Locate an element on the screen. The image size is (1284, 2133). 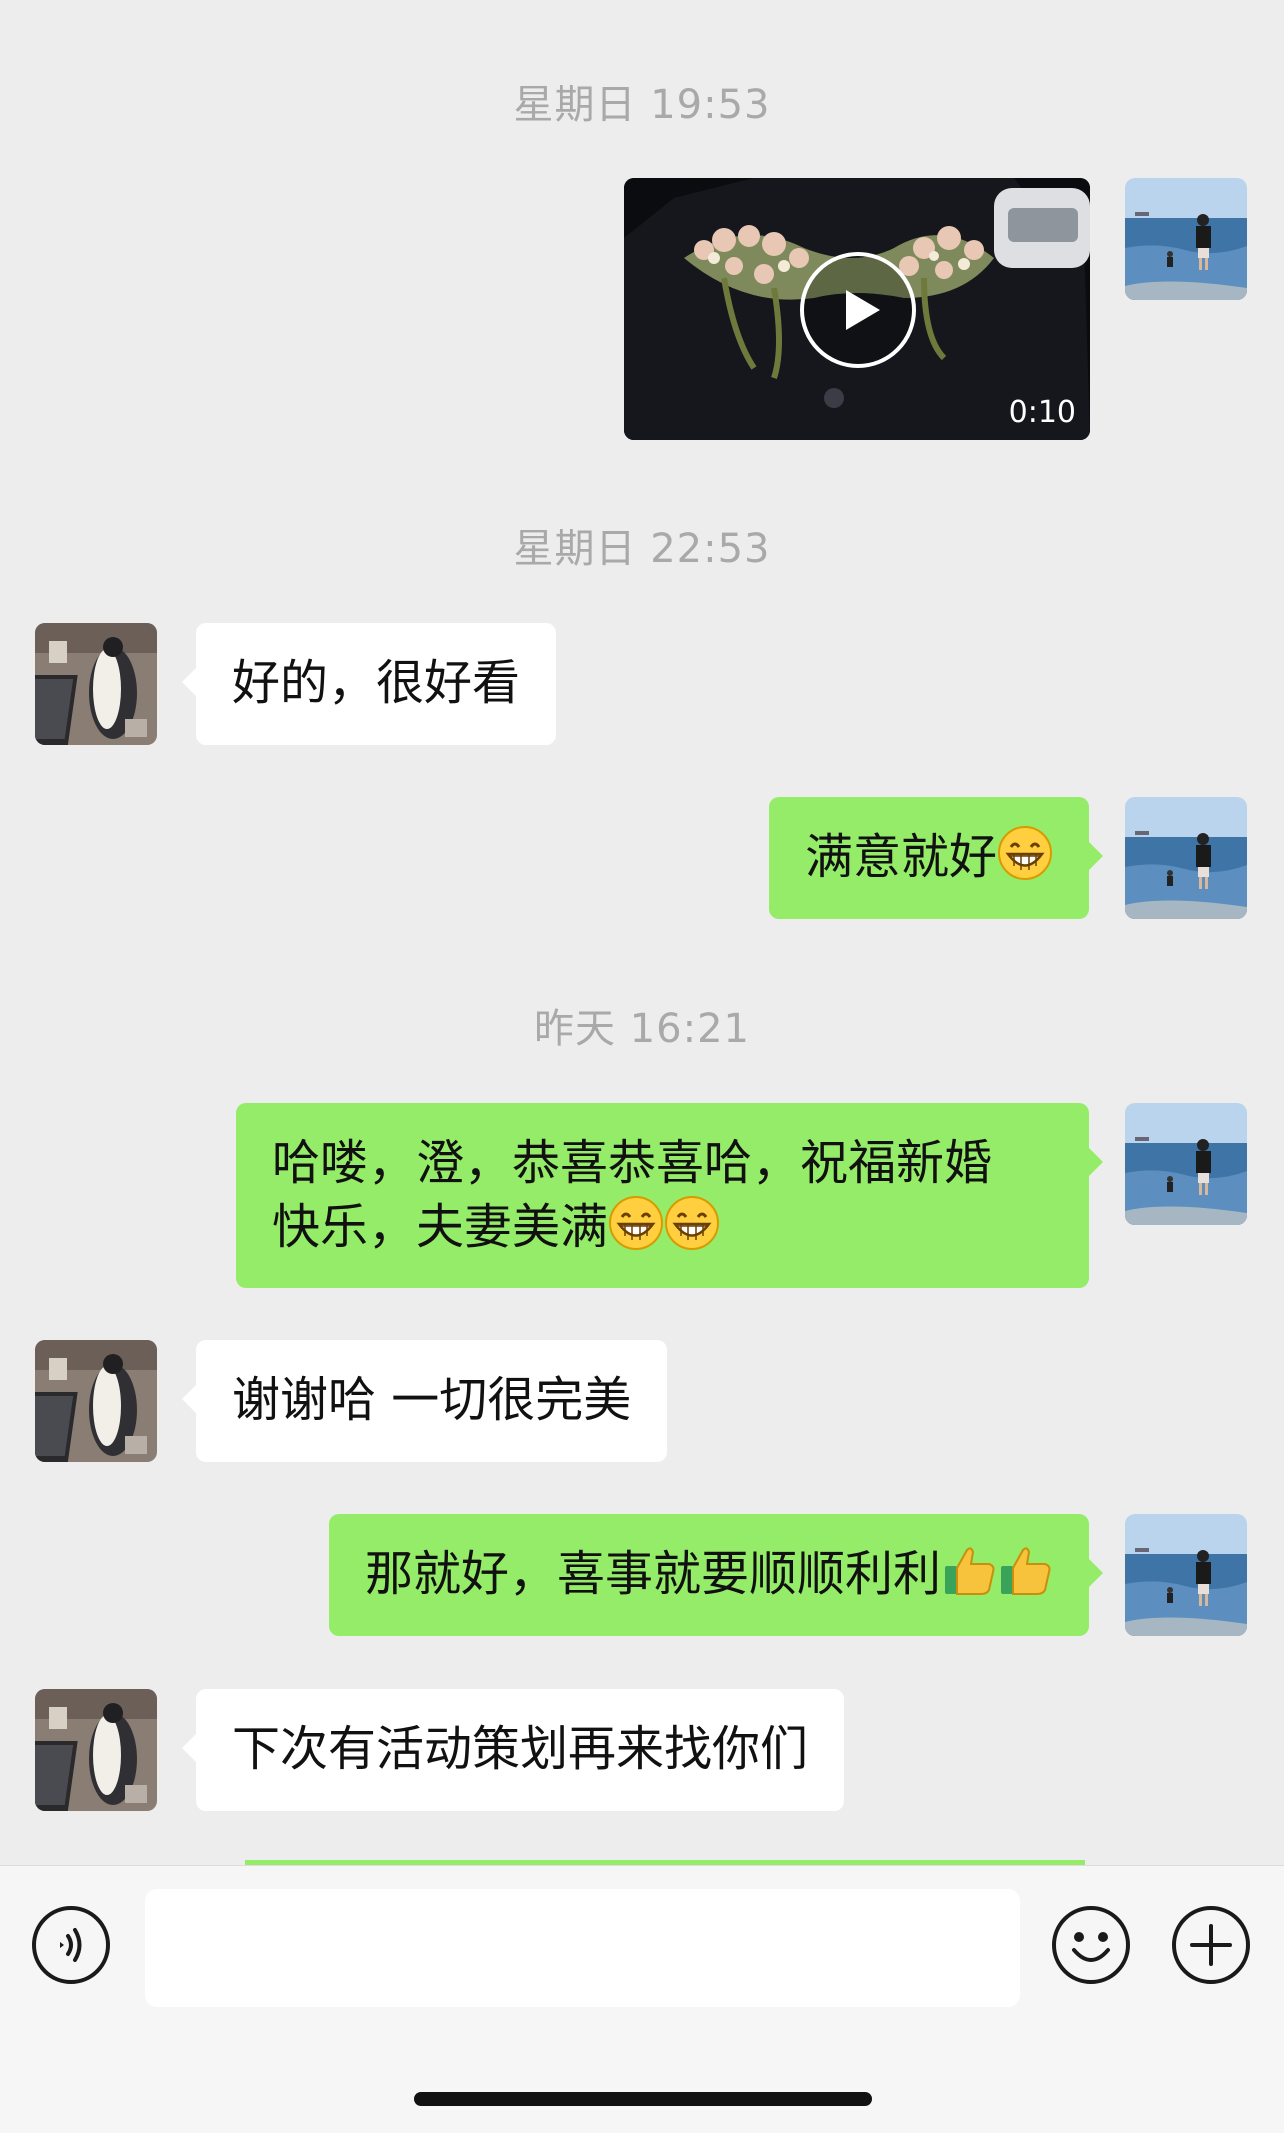
message-input is located at coordinates (582, 1948).